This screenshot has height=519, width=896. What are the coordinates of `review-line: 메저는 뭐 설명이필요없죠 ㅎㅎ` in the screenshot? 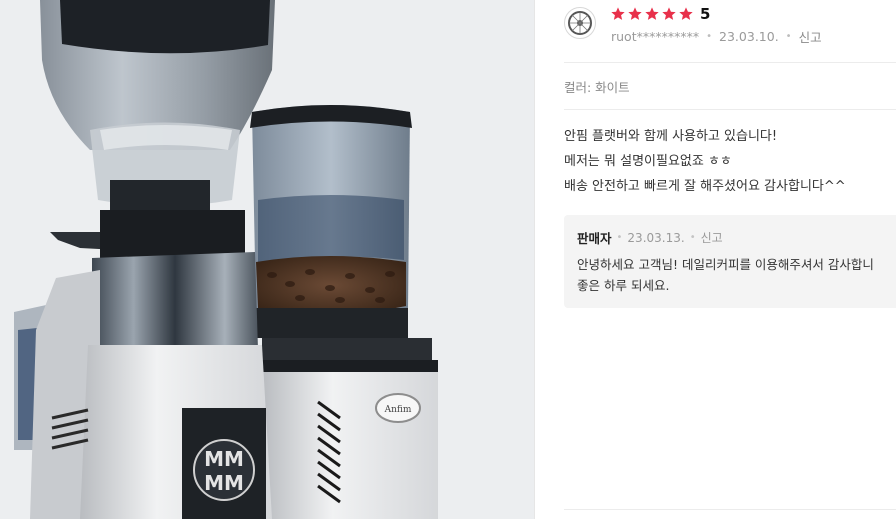 It's located at (648, 161).